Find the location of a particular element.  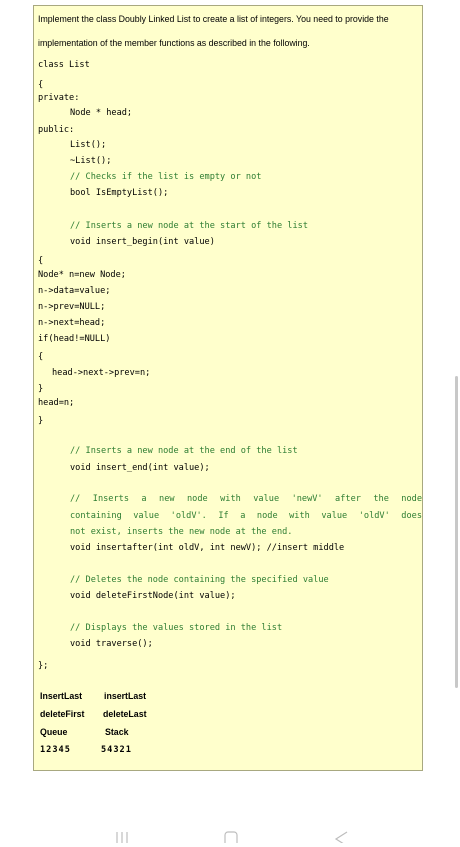

op-stack-label: Stack is located at coordinates (117, 732).